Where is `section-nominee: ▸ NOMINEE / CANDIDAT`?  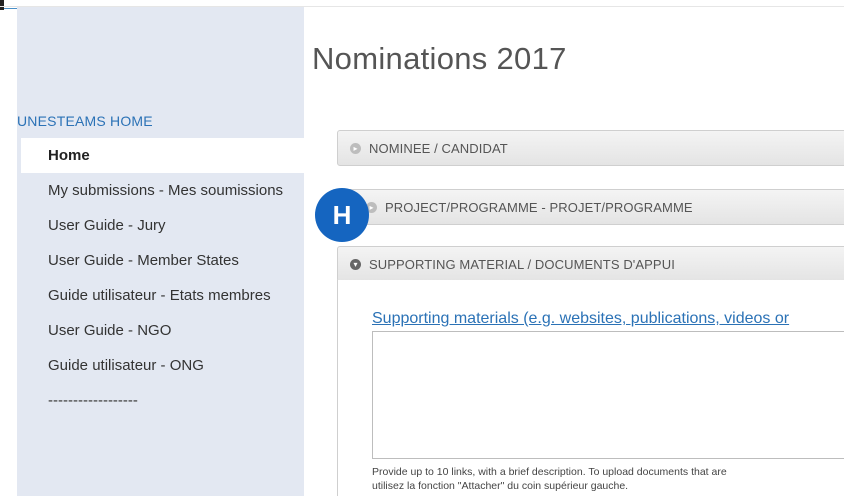
section-nominee: ▸ NOMINEE / CANDIDAT is located at coordinates (590, 148).